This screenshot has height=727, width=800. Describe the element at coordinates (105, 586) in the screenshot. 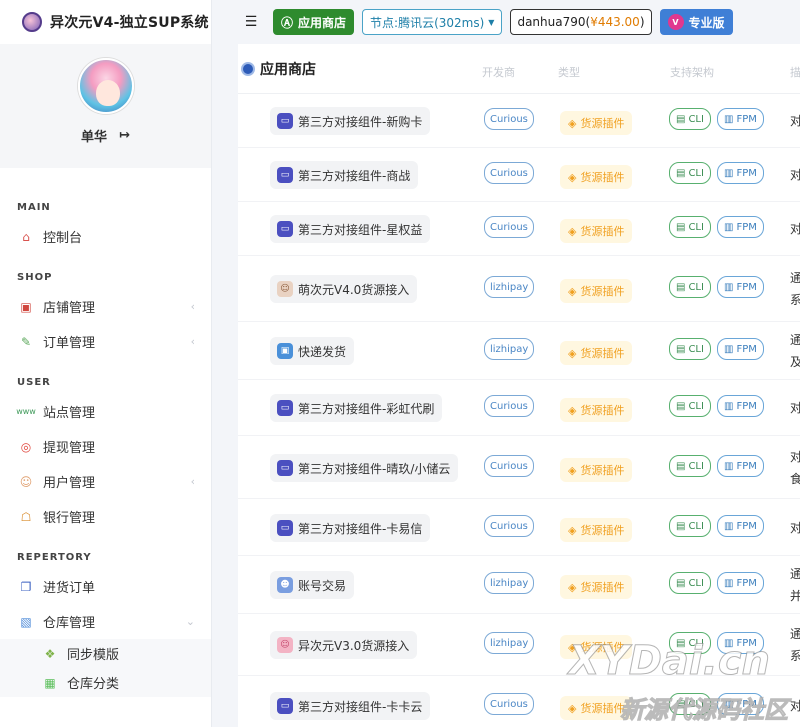

I see `sidebar-item-purchase-orders: ❐ 进货订单` at that location.